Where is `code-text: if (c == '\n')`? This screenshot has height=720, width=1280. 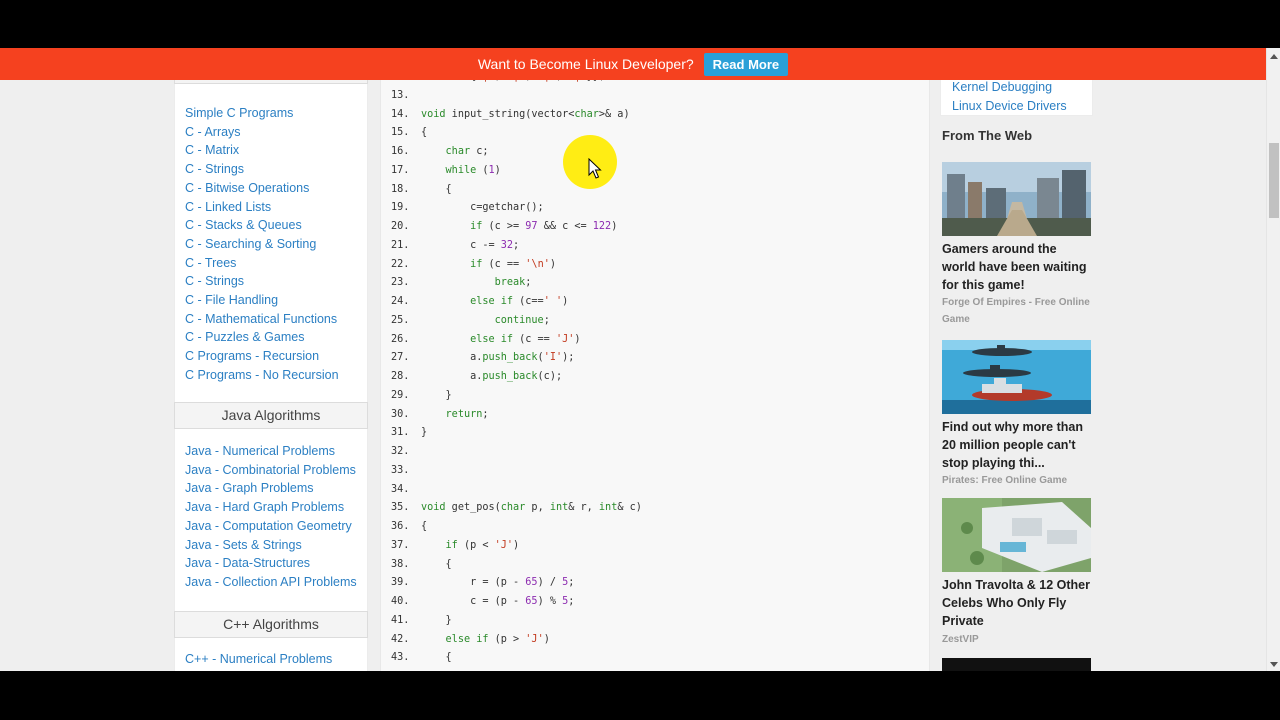
code-text: if (c == '\n') is located at coordinates (513, 264).